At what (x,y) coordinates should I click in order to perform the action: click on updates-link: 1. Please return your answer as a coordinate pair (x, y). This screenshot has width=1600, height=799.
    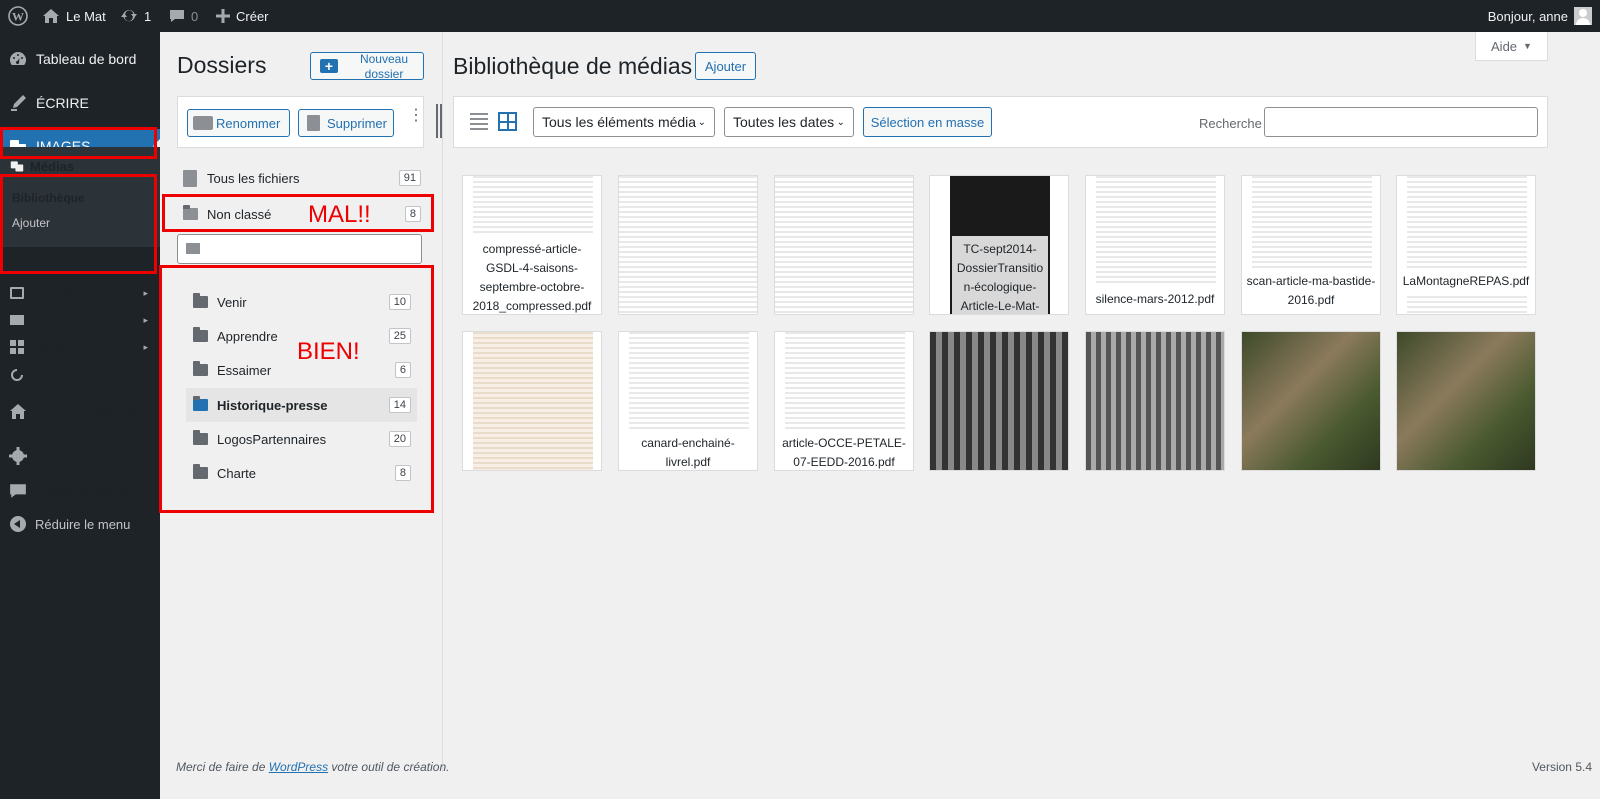
    Looking at the image, I should click on (135, 16).